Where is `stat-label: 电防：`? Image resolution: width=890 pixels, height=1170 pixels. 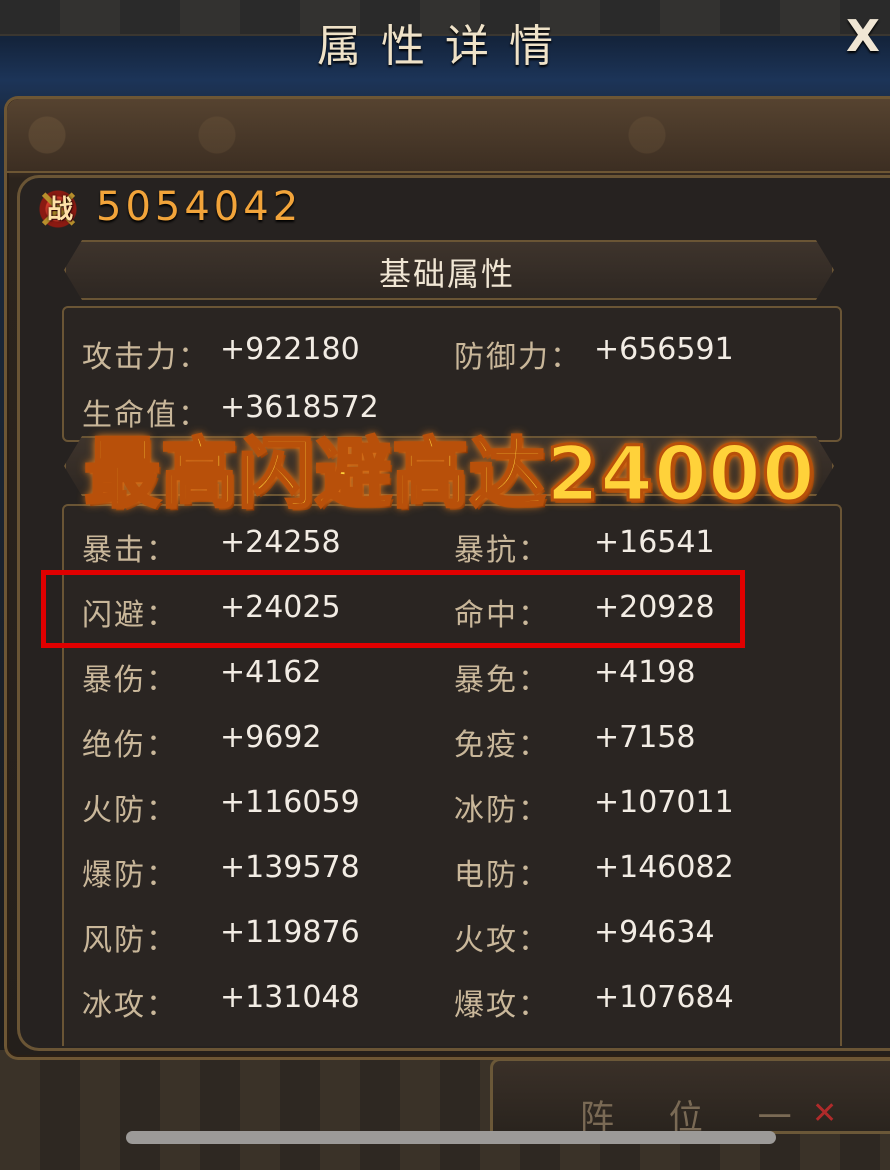
stat-label: 电防： is located at coordinates (502, 875).